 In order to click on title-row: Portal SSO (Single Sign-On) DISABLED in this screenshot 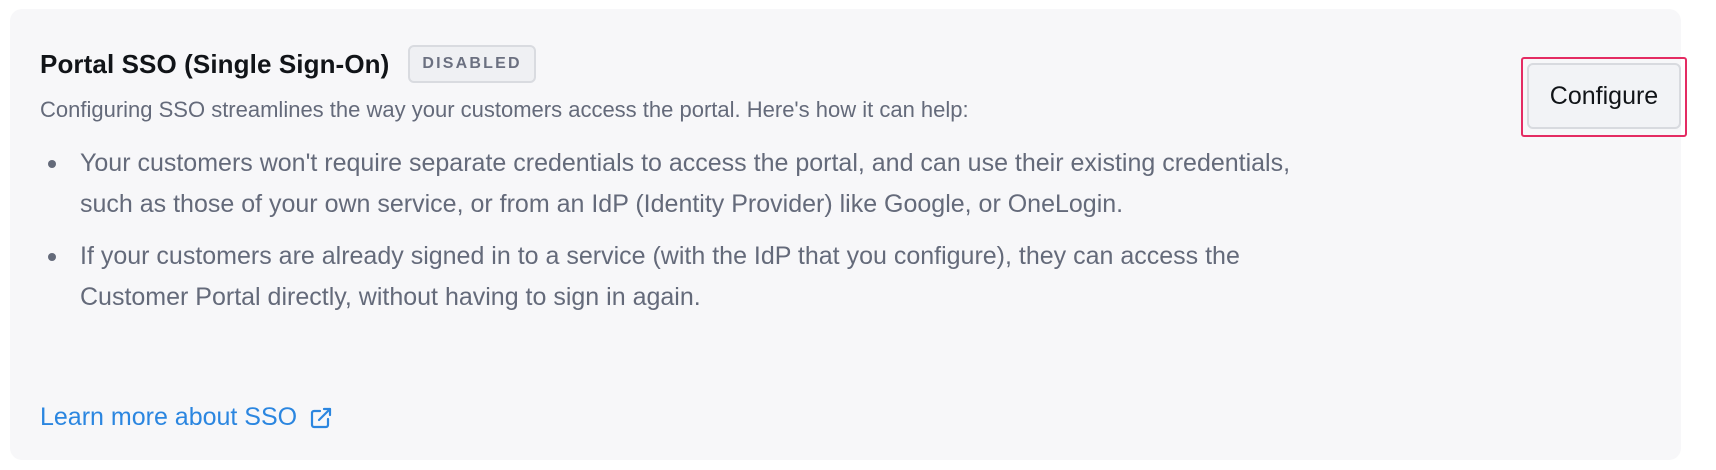, I will do `click(690, 64)`.